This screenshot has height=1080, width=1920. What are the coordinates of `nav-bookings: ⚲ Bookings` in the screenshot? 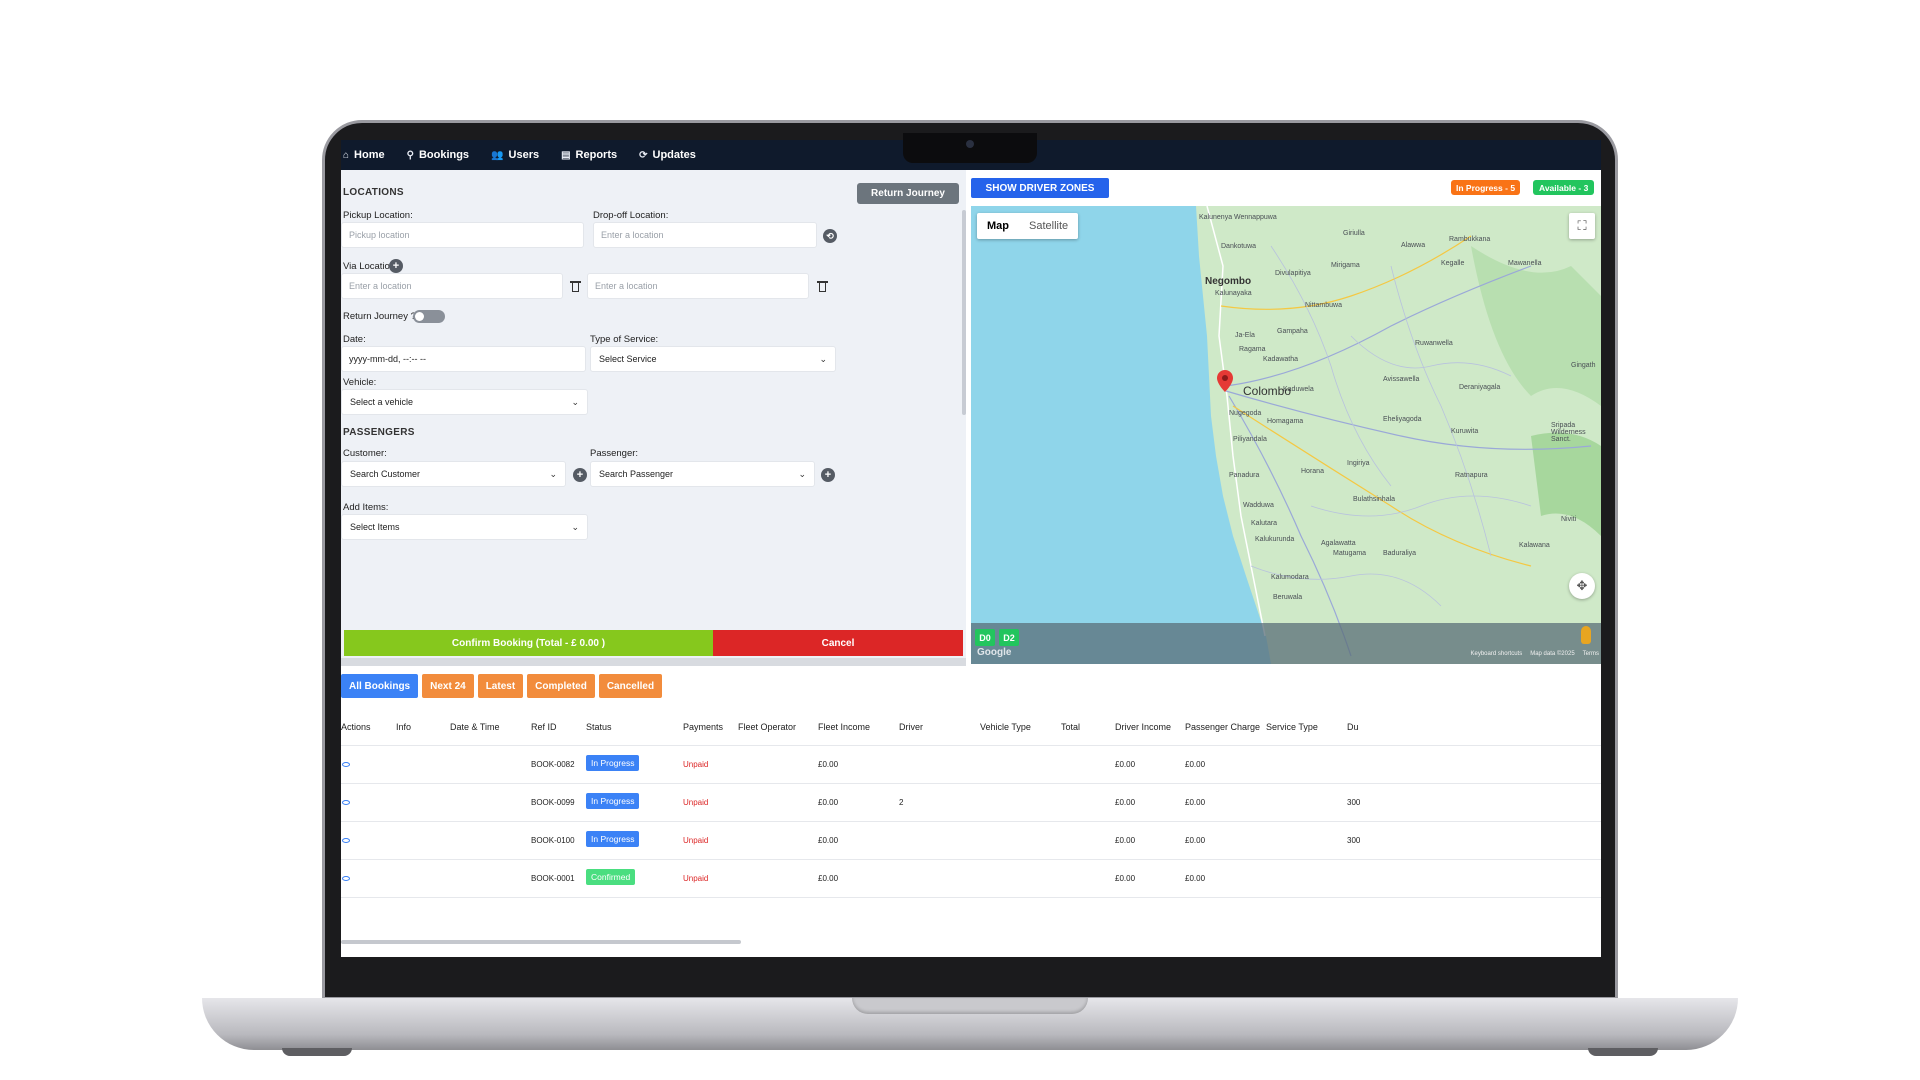 It's located at (438, 155).